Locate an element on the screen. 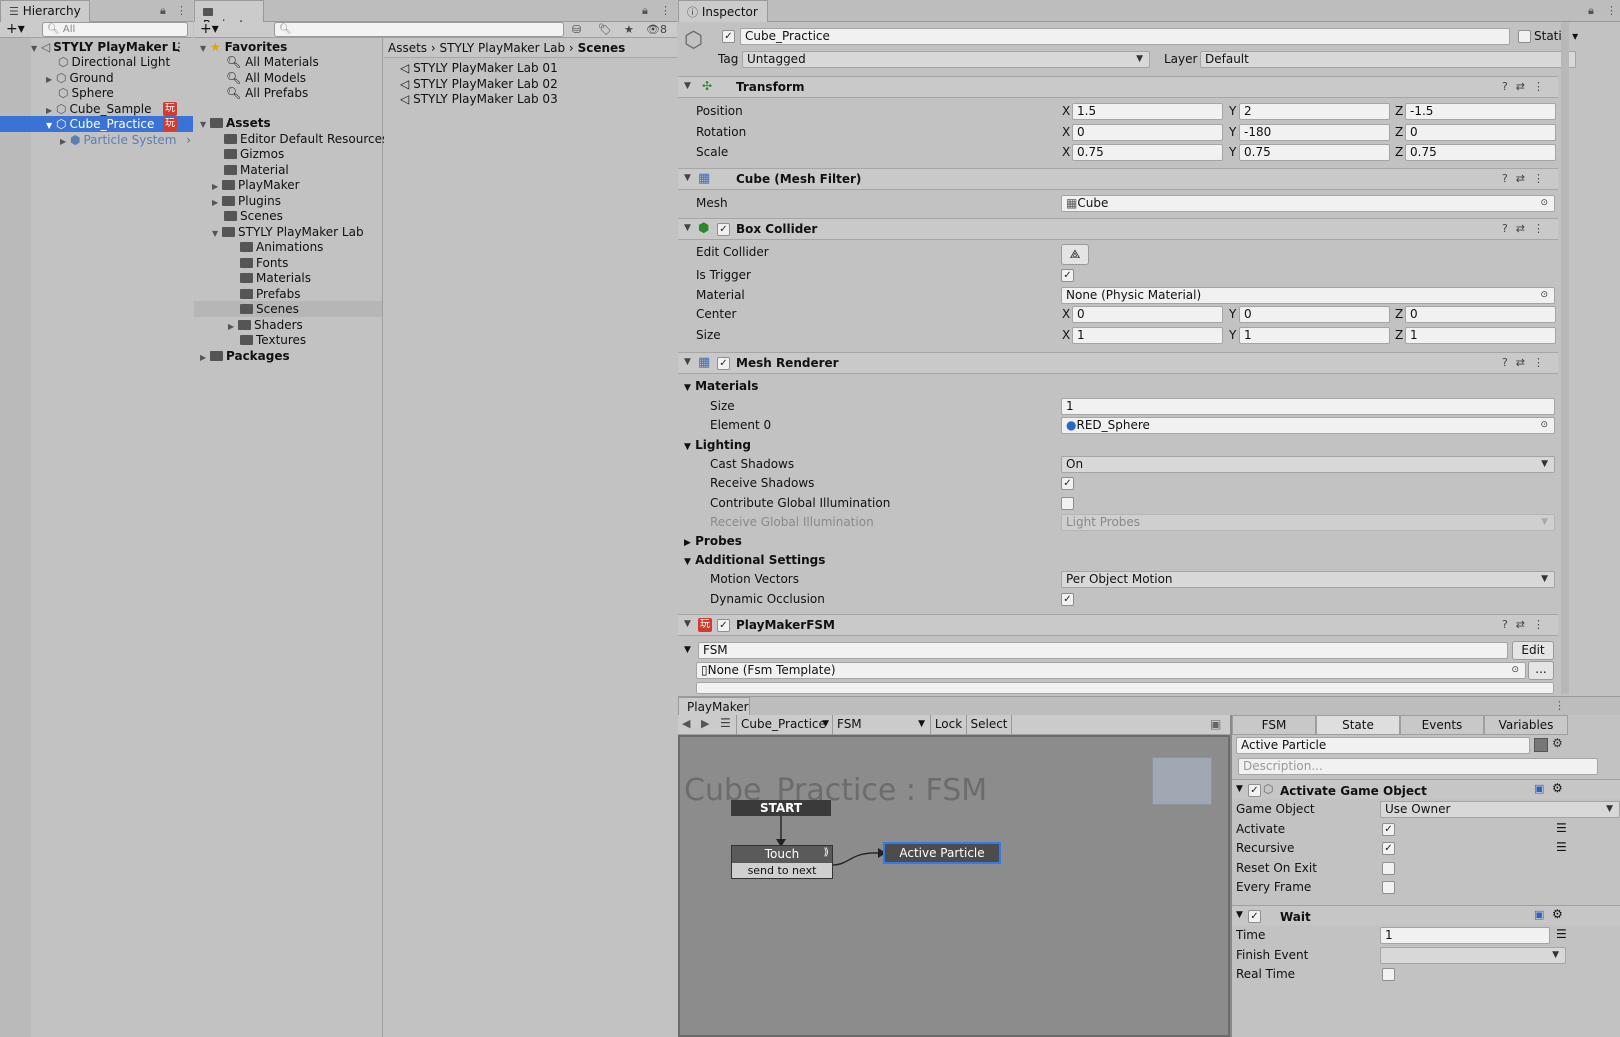  playmaker-fsm-header: ▼ 玩 ✓ PlayMakerFSM ?⇄⋮ is located at coordinates (1118, 625).